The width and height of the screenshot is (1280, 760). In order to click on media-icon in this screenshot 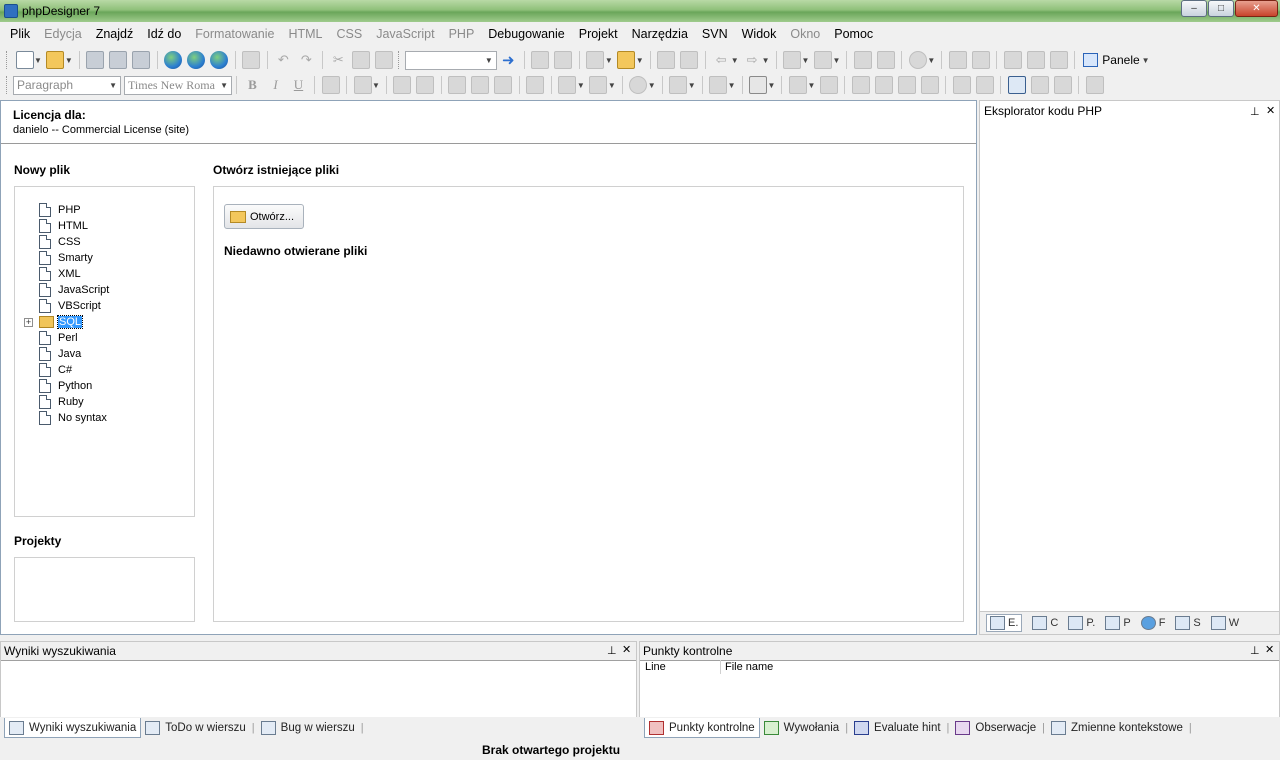, I will do `click(638, 85)`.